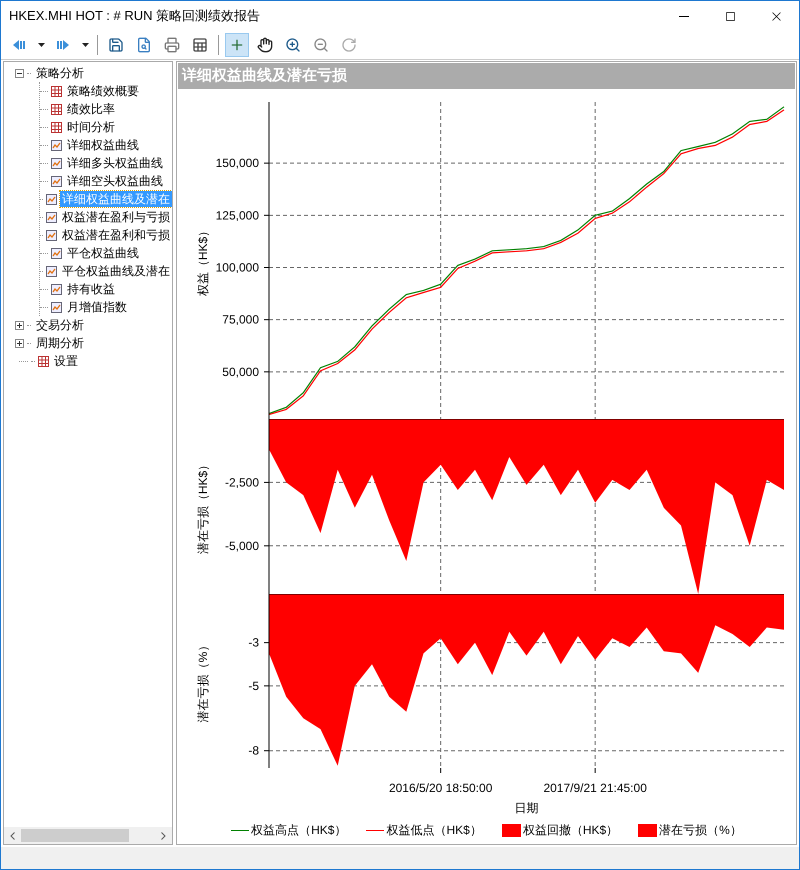 This screenshot has height=870, width=800. Describe the element at coordinates (203, 260) in the screenshot. I see `y-axis-label: 权益（HK$）` at that location.